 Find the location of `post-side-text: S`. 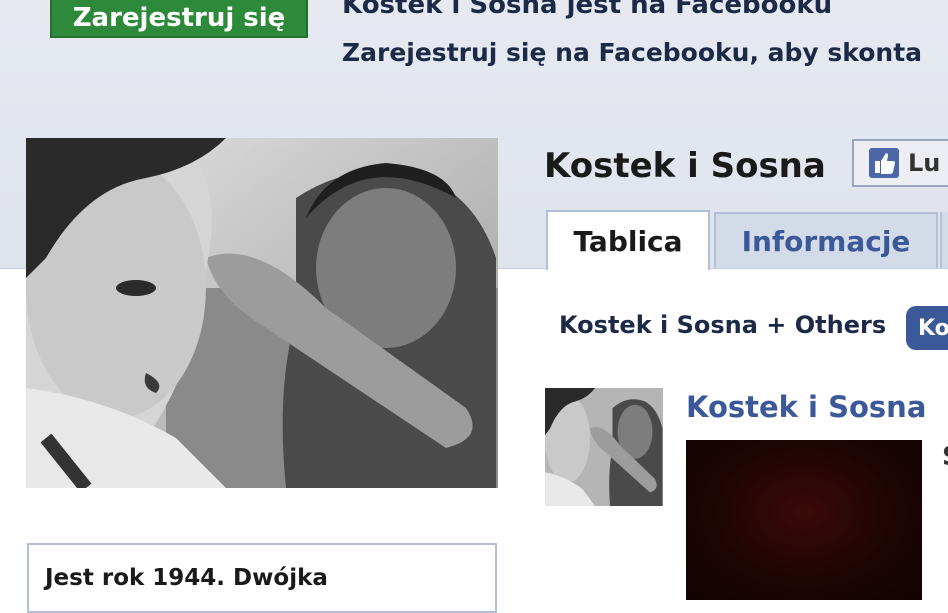

post-side-text: S is located at coordinates (945, 457).